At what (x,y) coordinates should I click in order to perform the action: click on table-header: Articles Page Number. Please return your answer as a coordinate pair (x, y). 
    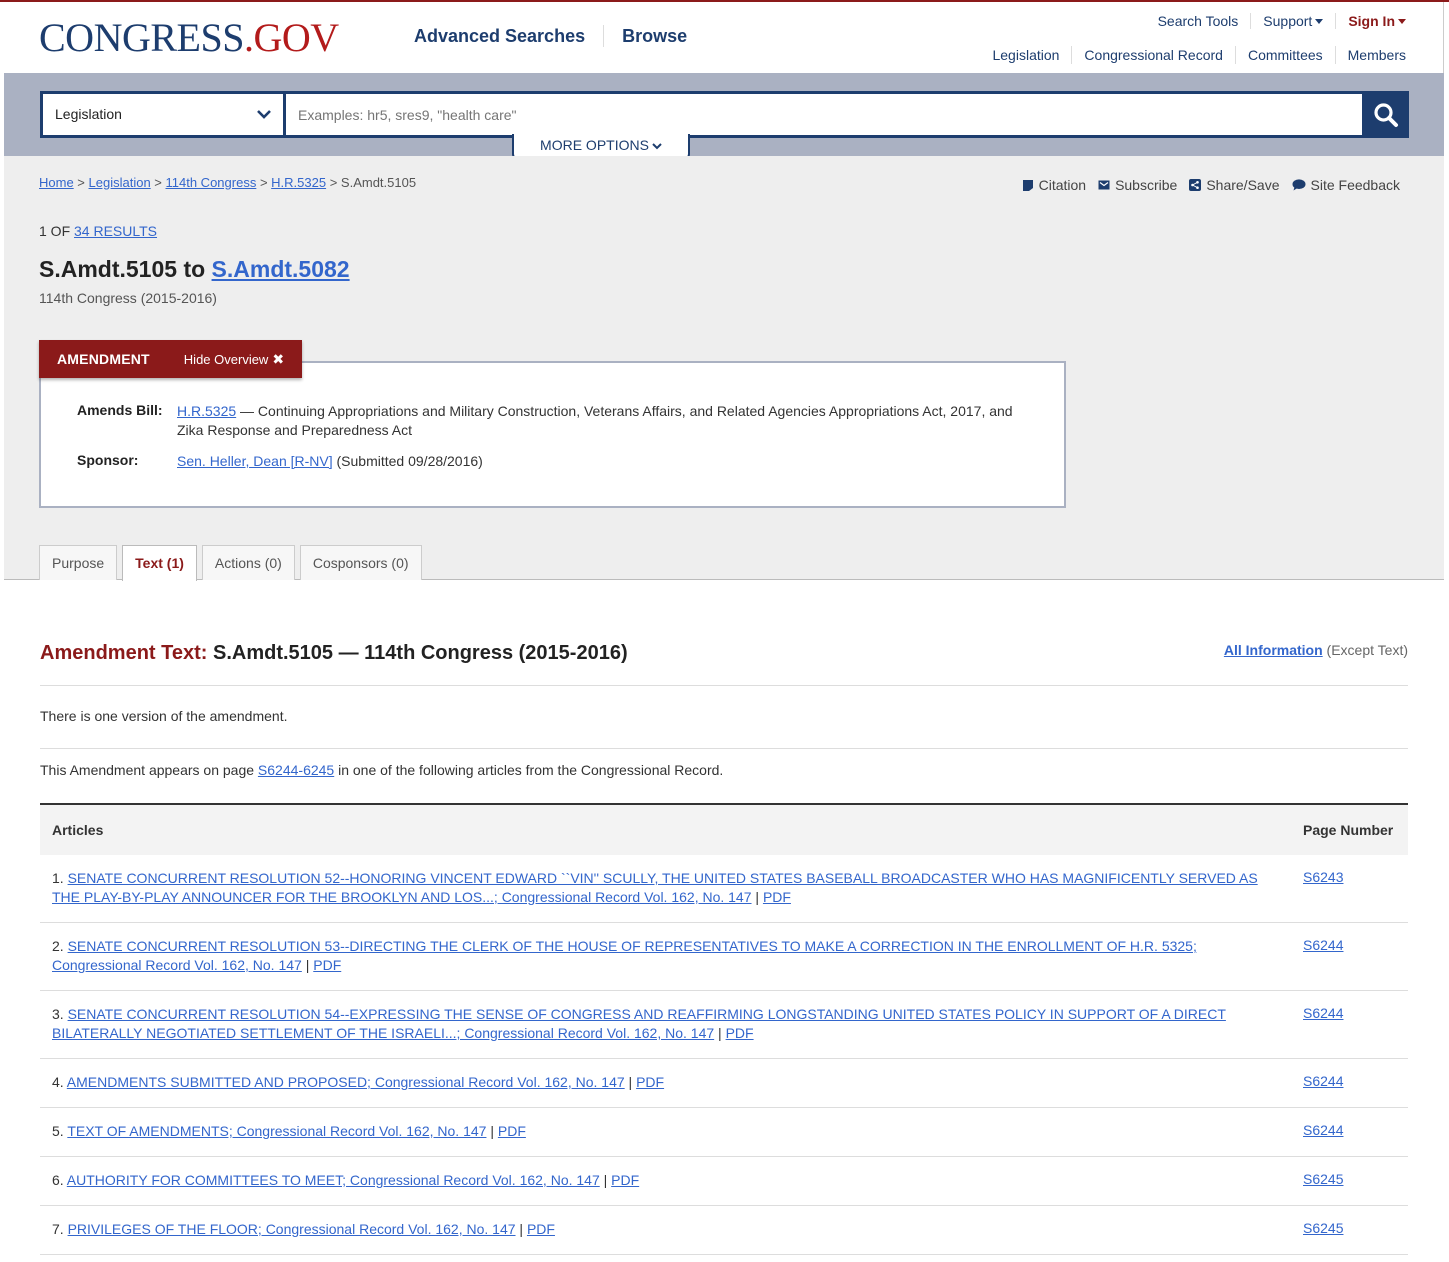
    Looking at the image, I should click on (724, 830).